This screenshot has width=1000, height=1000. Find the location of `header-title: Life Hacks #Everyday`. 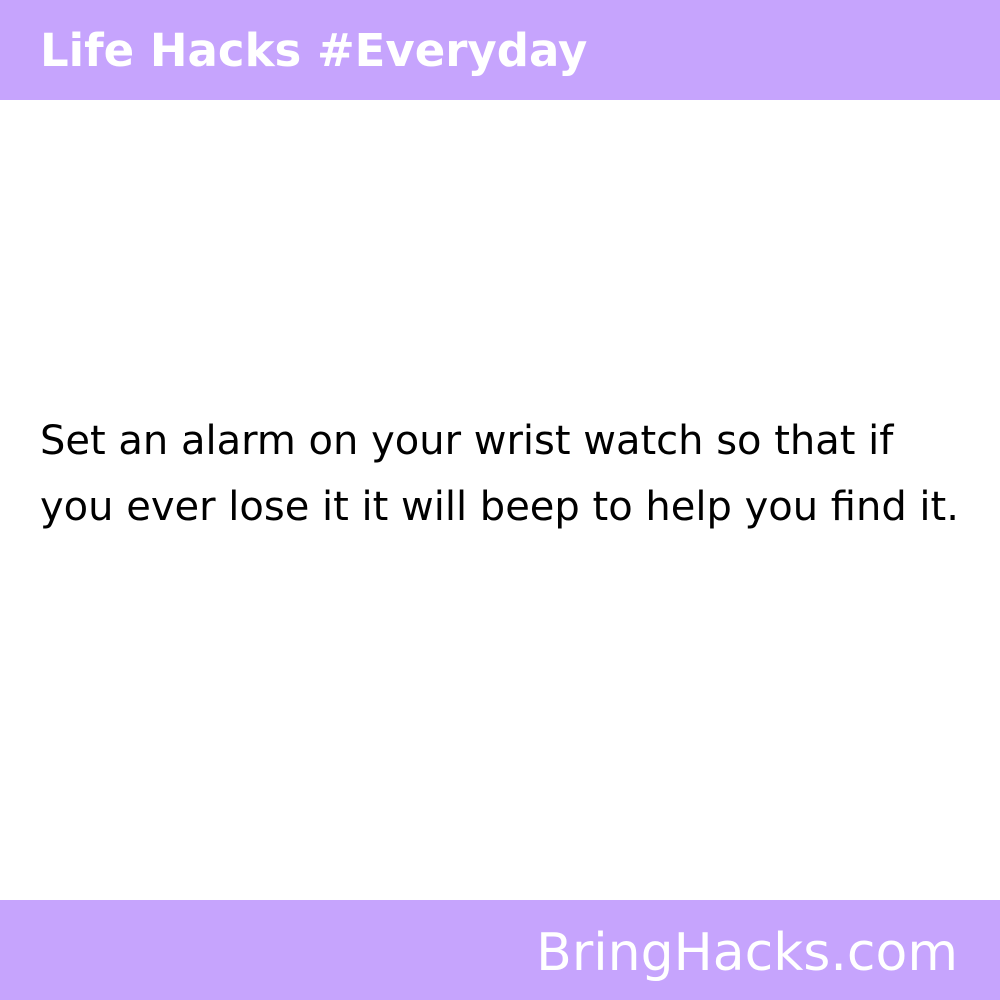

header-title: Life Hacks #Everyday is located at coordinates (314, 50).